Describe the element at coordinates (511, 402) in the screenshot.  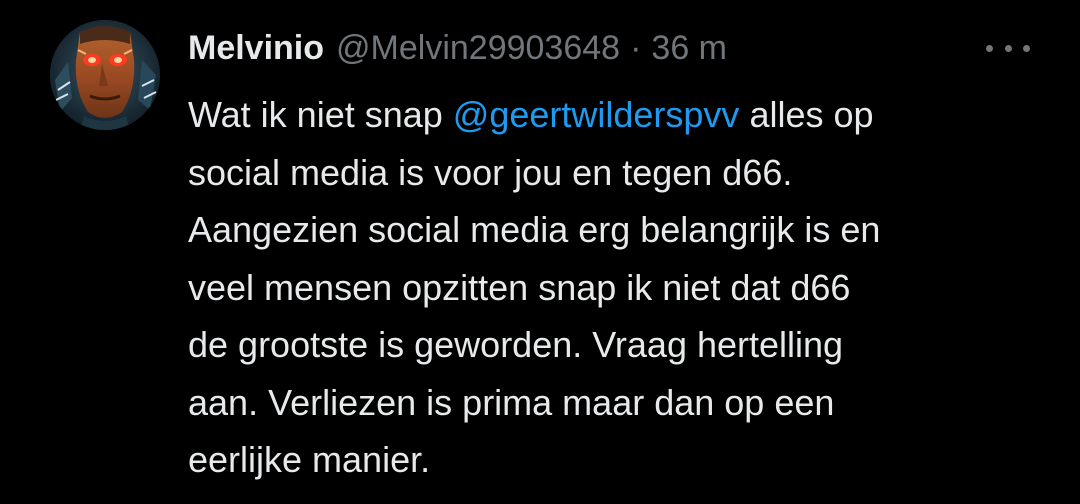
I see `tweet-text-line-6: aan. Verliezen is prima maar dan op een` at that location.